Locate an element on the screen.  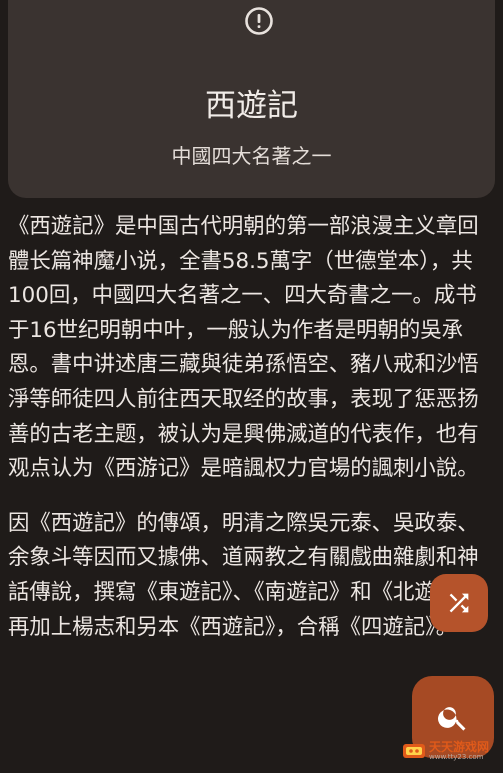
search-icon is located at coordinates (452, 719).